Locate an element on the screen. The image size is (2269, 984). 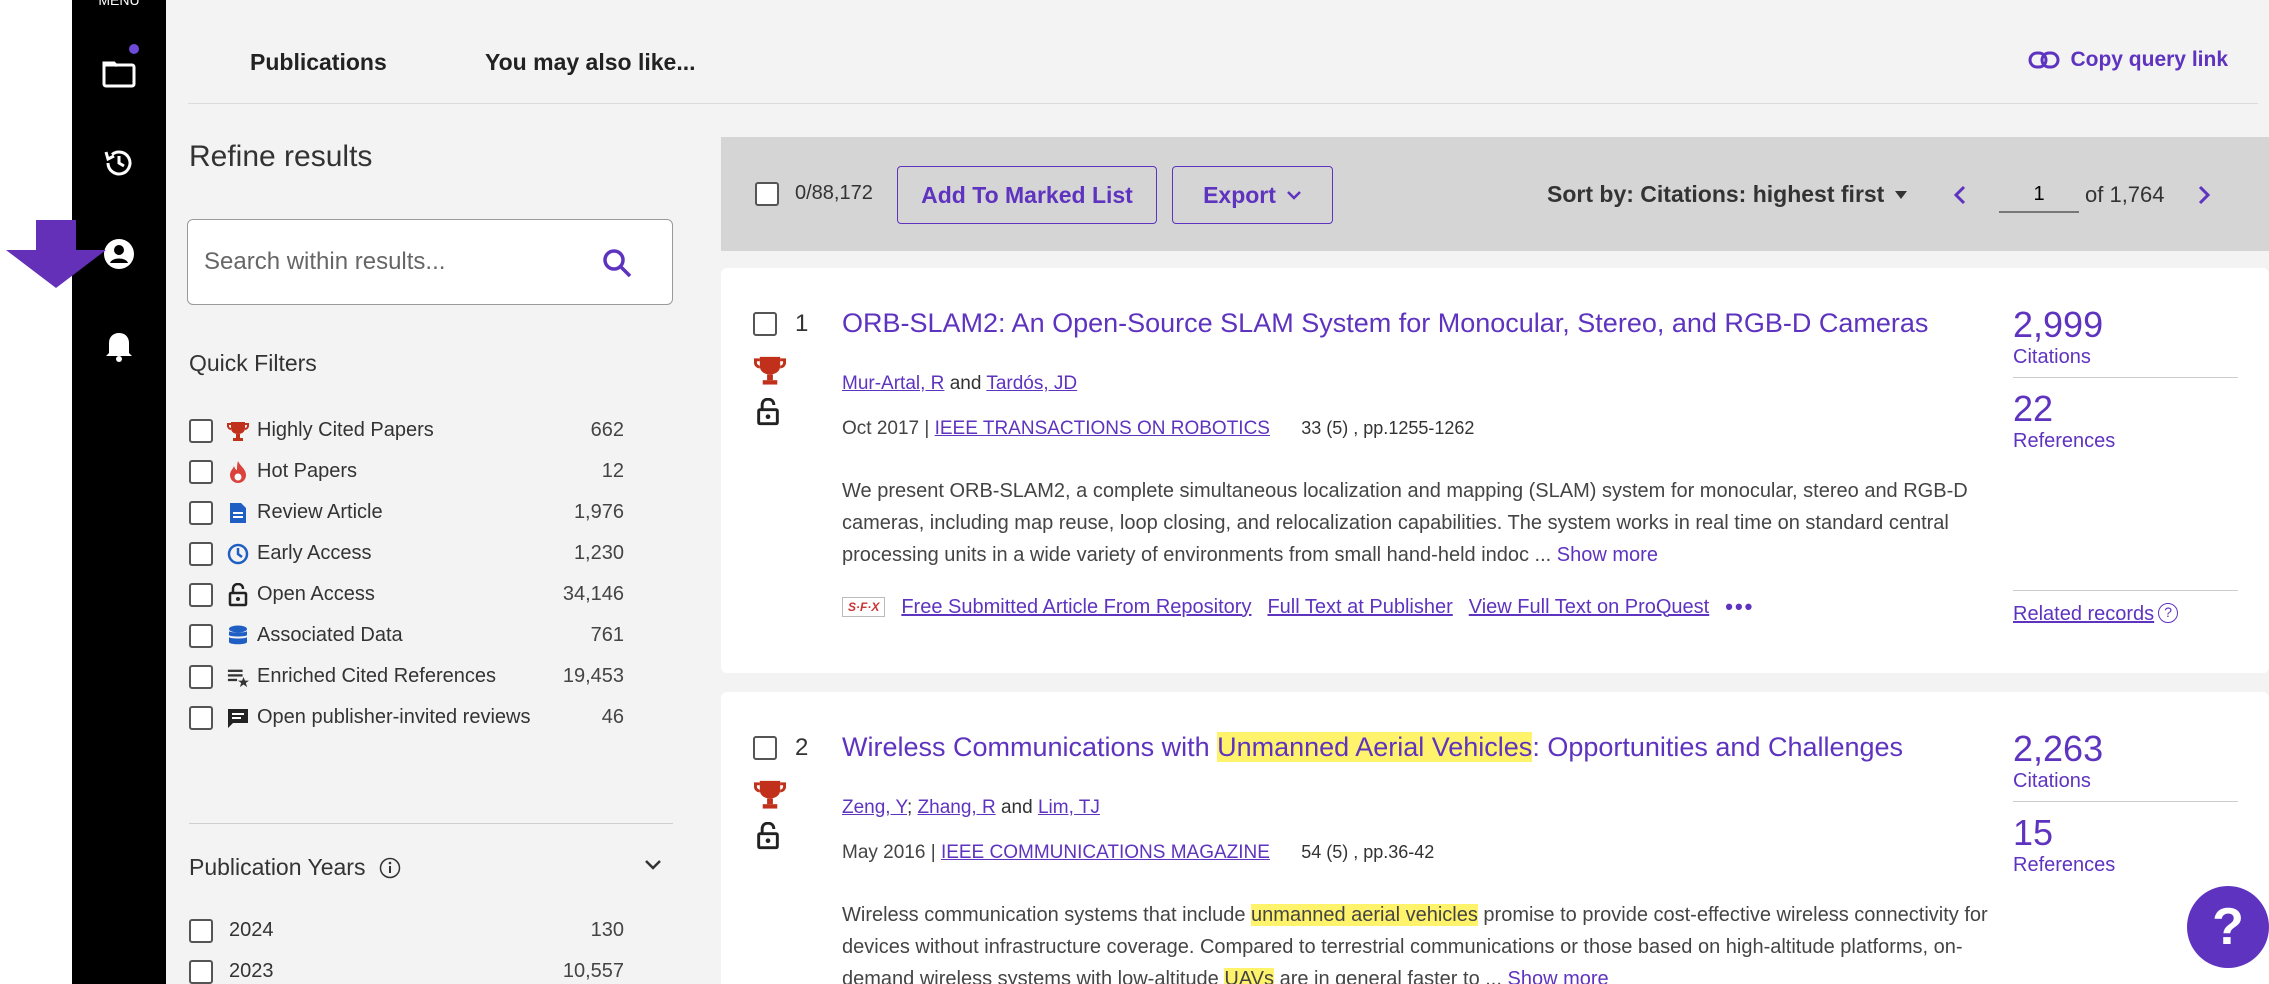
add-to-marked-list-button: Add To Marked List is located at coordinates (1027, 195).